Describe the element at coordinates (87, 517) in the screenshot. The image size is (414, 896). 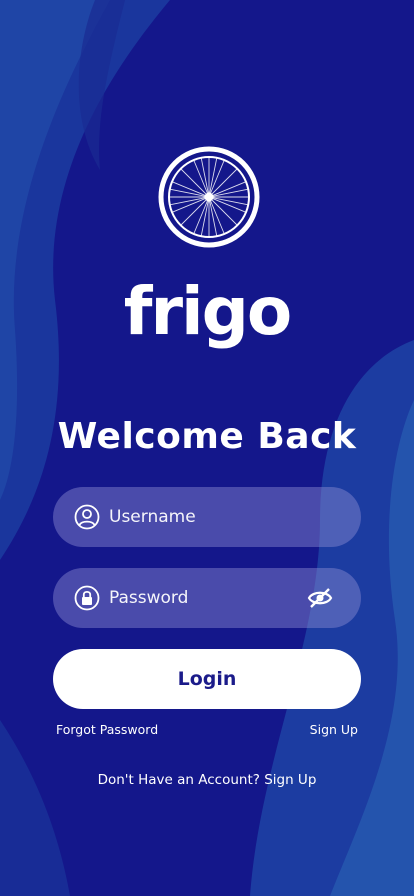
I see `user-icon` at that location.